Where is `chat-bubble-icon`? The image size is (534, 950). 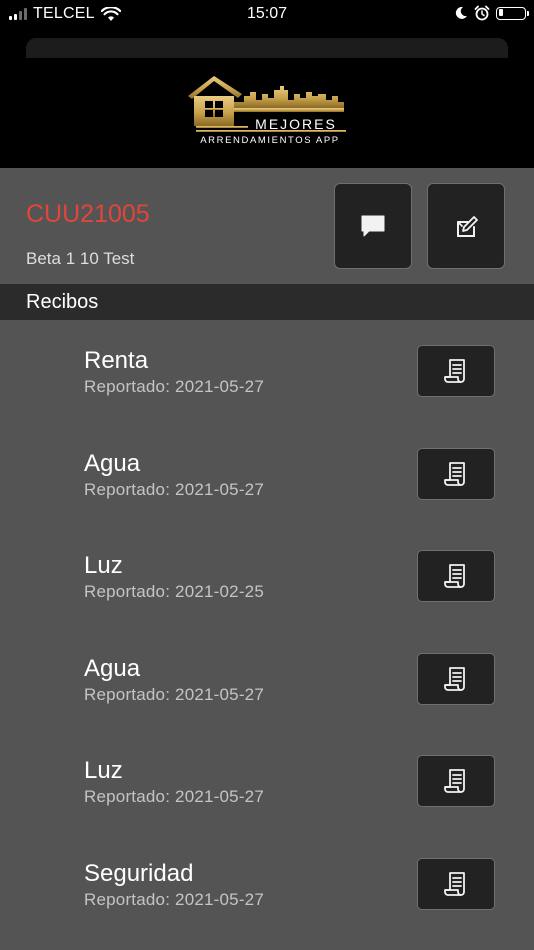
chat-bubble-icon is located at coordinates (373, 226).